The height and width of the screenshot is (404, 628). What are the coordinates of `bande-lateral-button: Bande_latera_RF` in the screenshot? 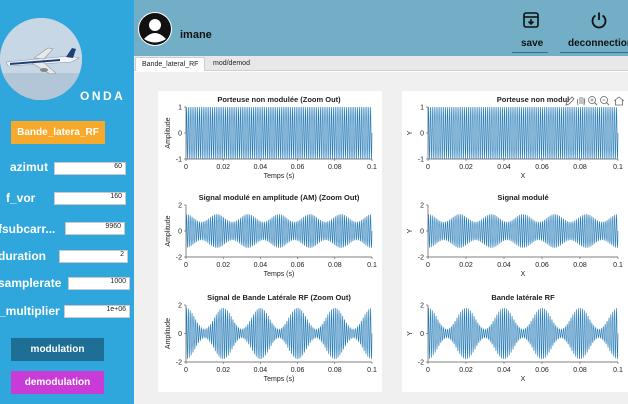 It's located at (58, 132).